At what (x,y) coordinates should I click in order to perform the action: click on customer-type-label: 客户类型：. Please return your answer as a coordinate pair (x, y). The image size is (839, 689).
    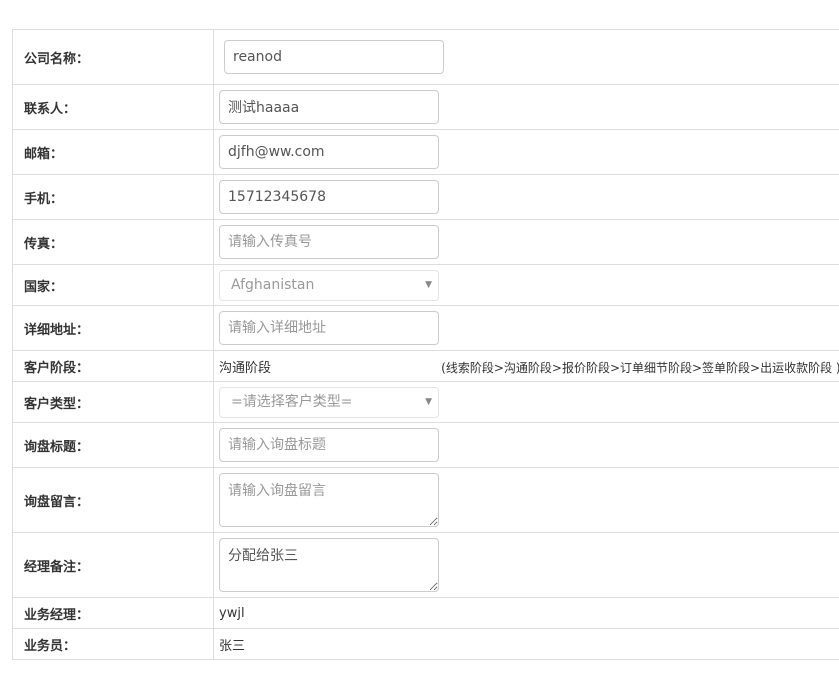
    Looking at the image, I should click on (113, 402).